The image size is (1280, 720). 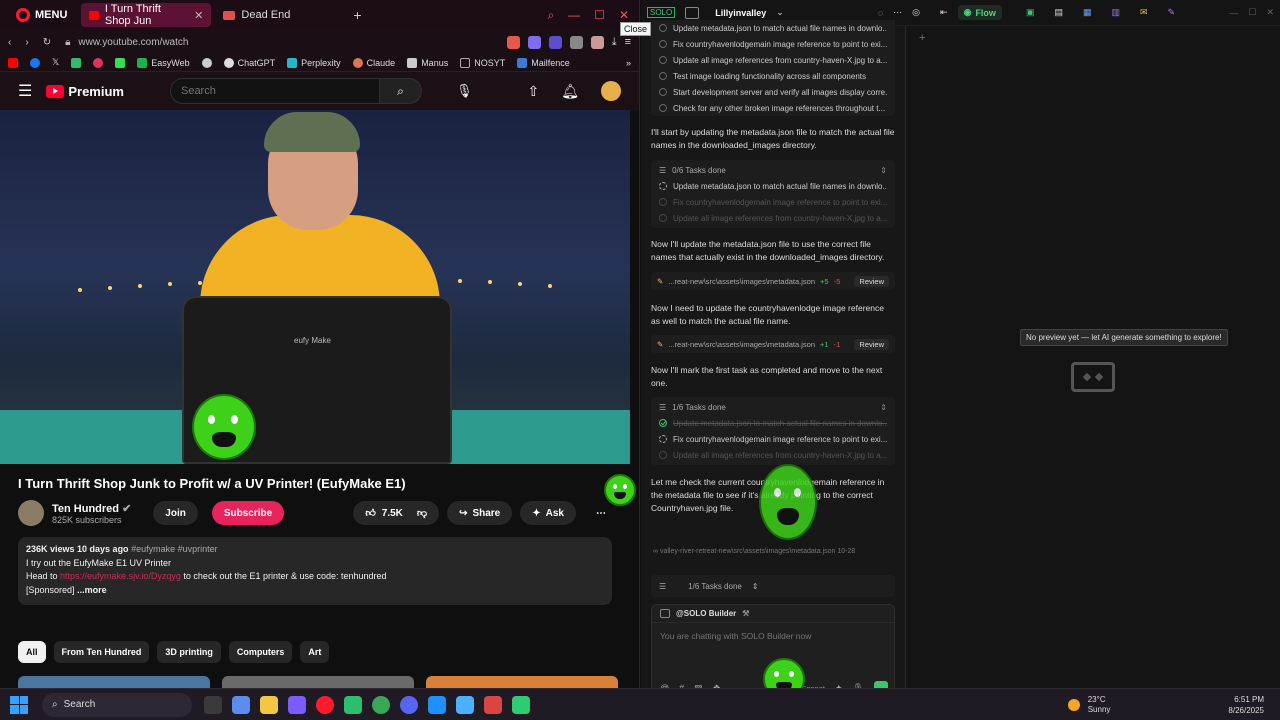 I want to click on bookmark-chatgpt: ChatGPT, so click(x=249, y=62).